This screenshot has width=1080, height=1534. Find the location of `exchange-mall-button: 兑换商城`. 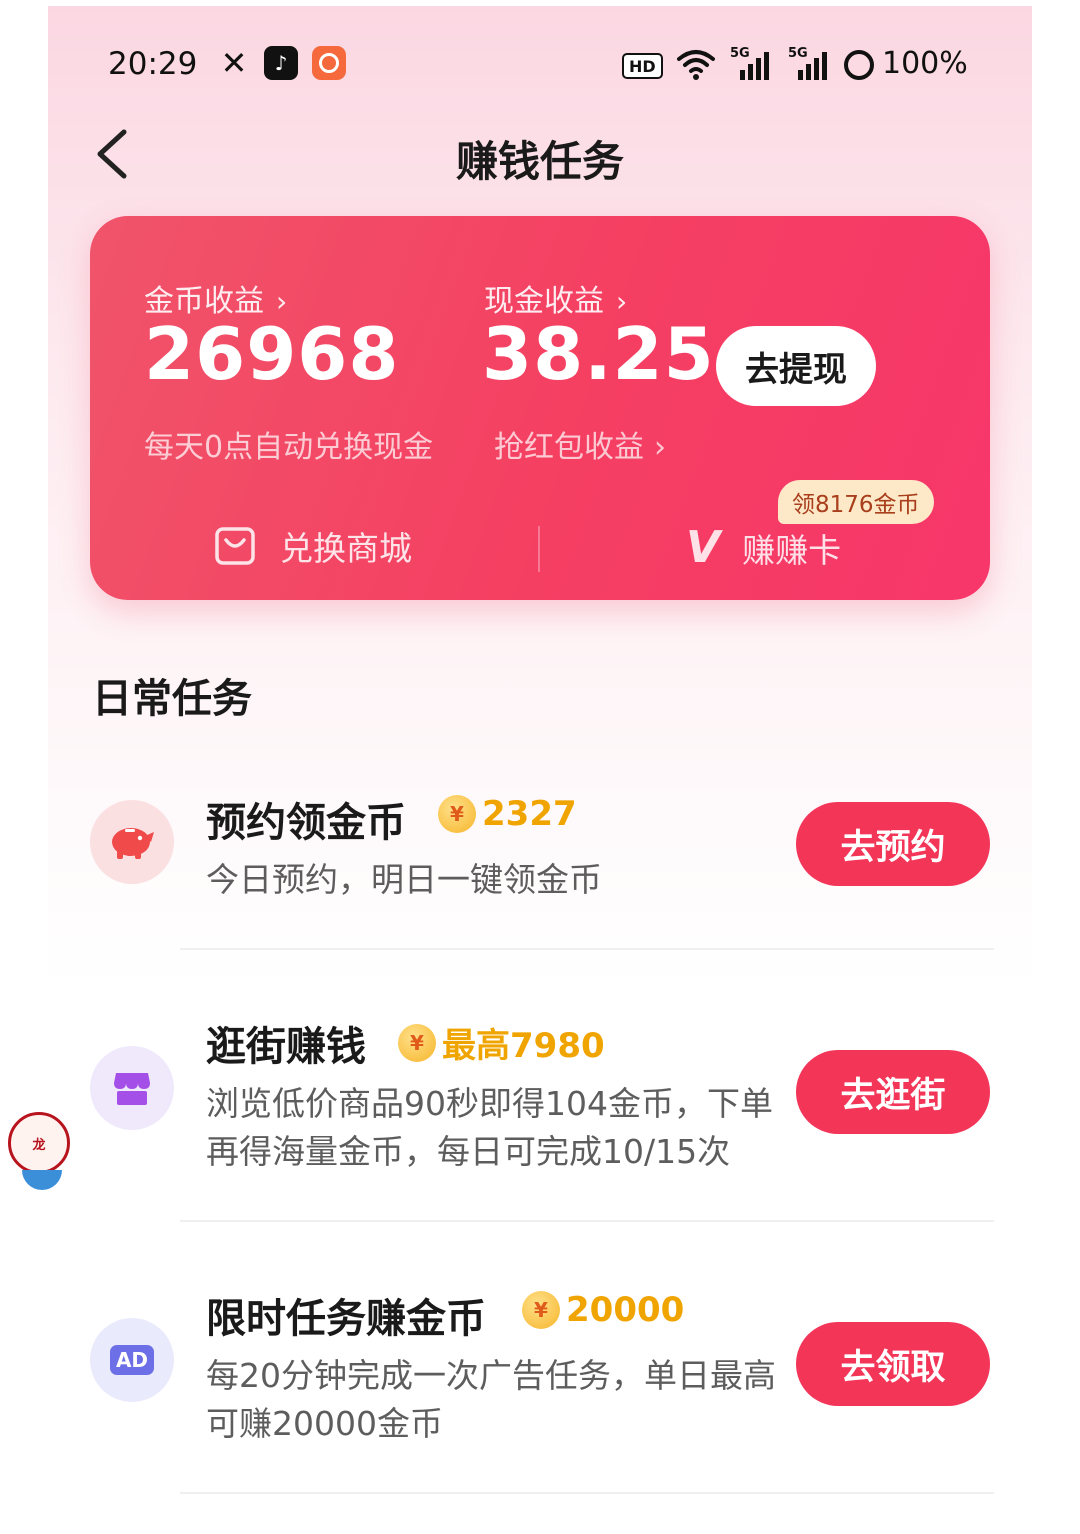

exchange-mall-button: 兑换商城 is located at coordinates (313, 546).